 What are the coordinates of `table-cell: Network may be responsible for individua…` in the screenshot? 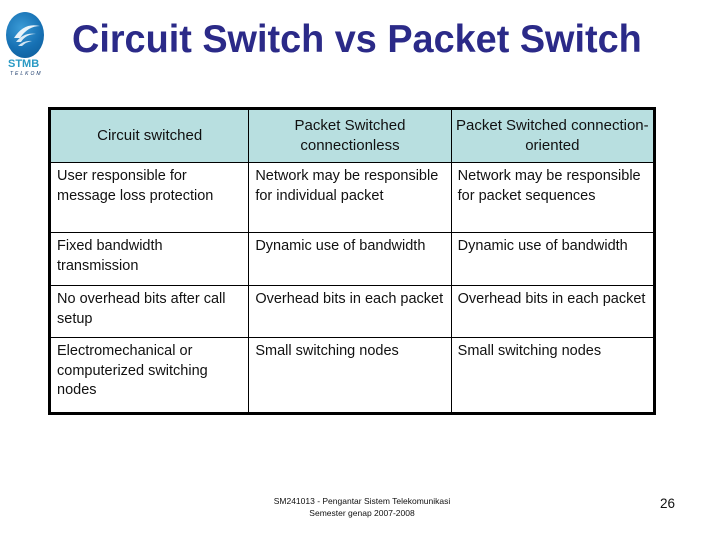 It's located at (350, 197).